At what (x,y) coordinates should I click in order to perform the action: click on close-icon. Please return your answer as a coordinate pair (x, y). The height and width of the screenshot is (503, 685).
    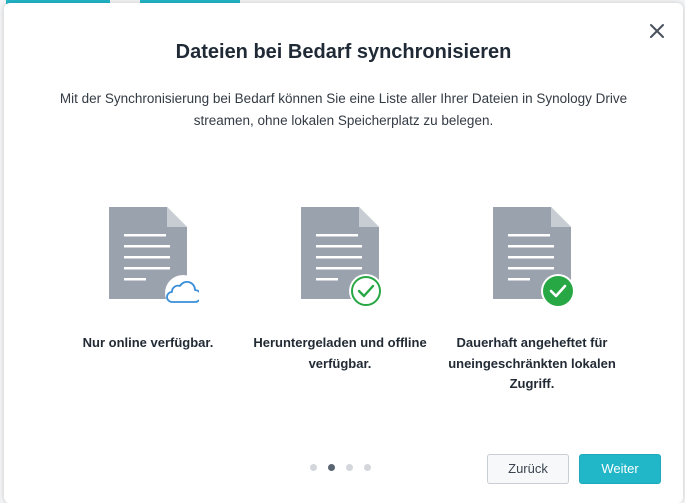
    Looking at the image, I should click on (657, 31).